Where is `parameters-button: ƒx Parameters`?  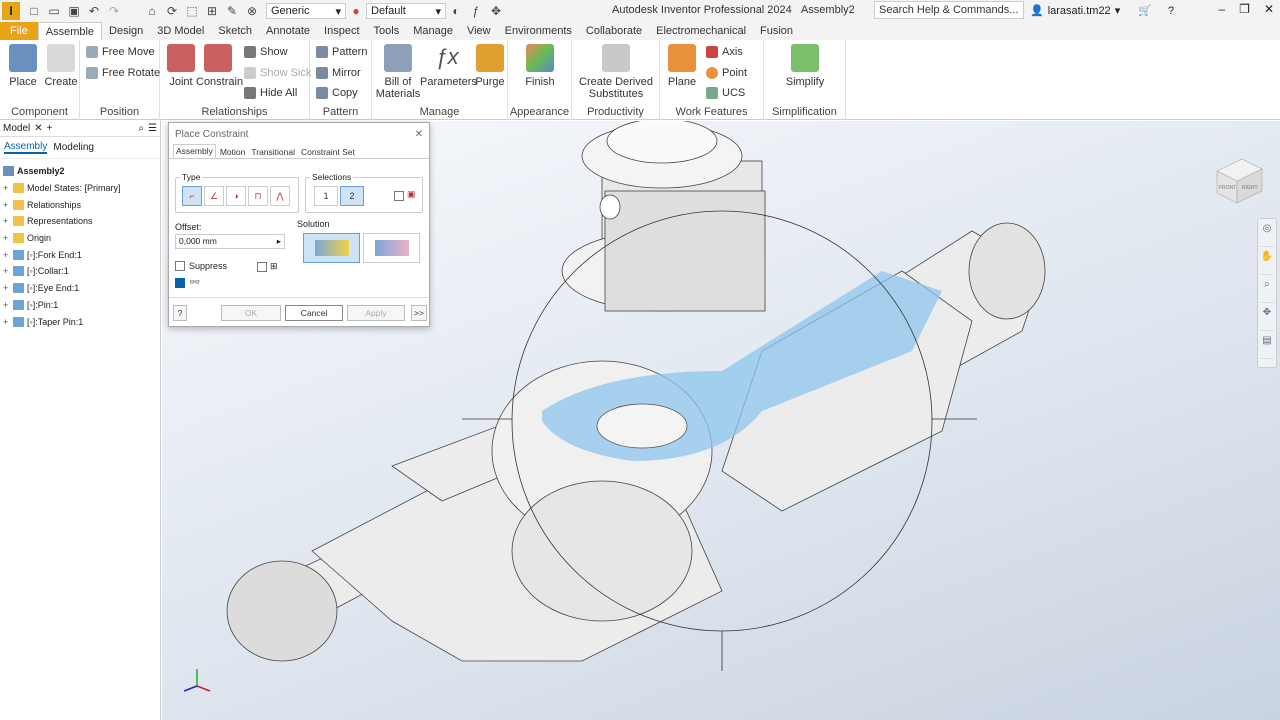
parameters-button: ƒx Parameters is located at coordinates (448, 66).